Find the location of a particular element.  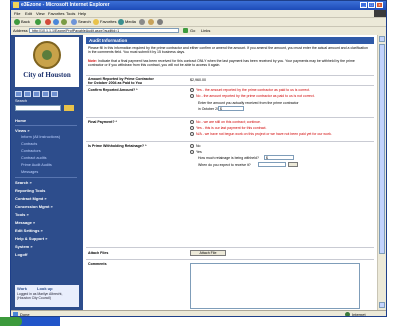

scroll-up-arrow is located at coordinates (382, 39).